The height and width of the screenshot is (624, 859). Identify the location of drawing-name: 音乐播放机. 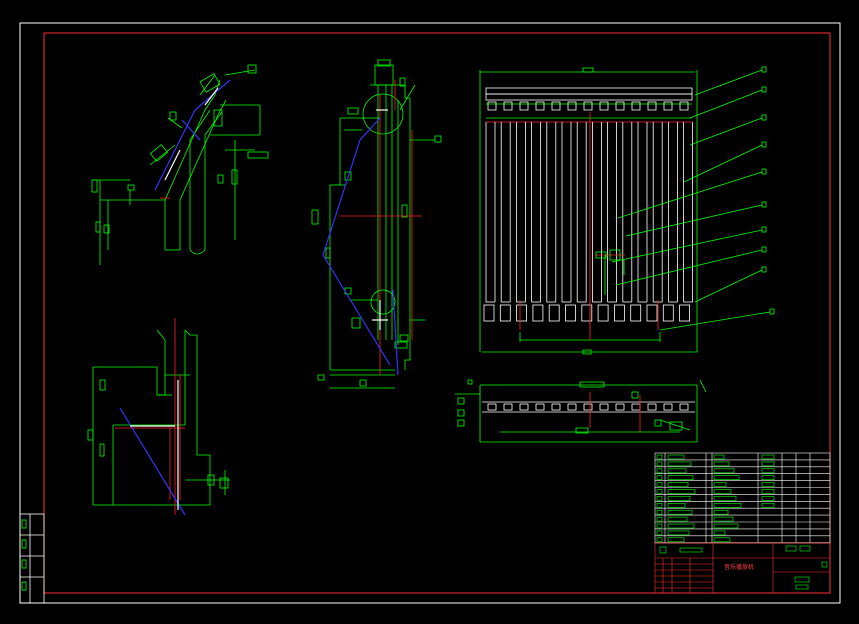
(739, 567).